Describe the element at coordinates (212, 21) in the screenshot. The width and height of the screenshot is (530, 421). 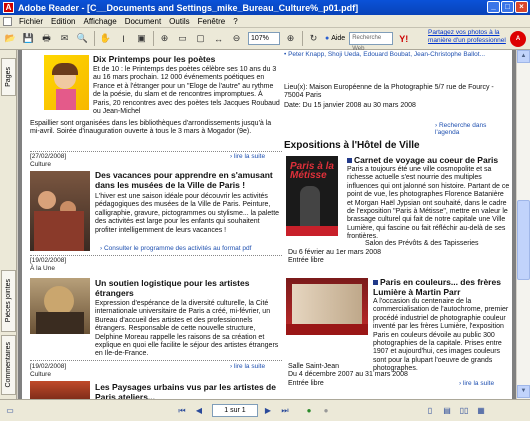
I see `menu-fenetre: Fenêtre` at that location.